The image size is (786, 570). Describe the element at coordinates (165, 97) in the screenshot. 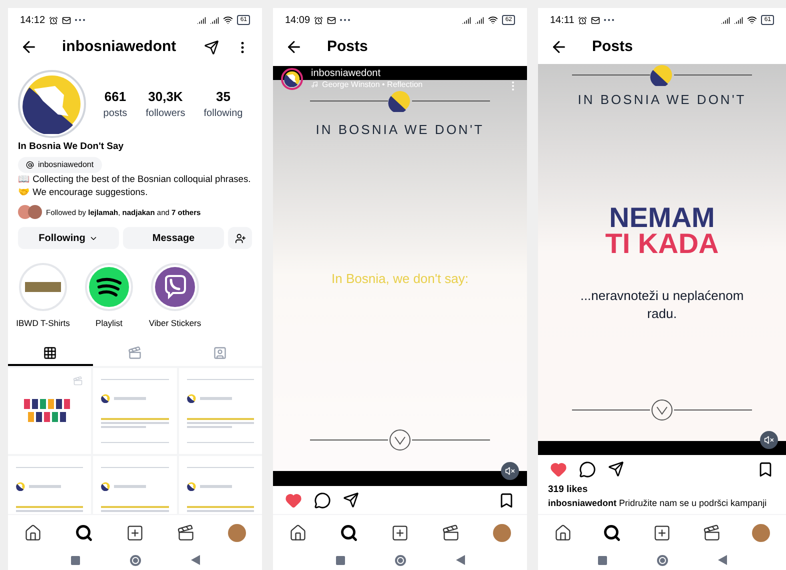

I see `stat-value: 30,3K` at that location.